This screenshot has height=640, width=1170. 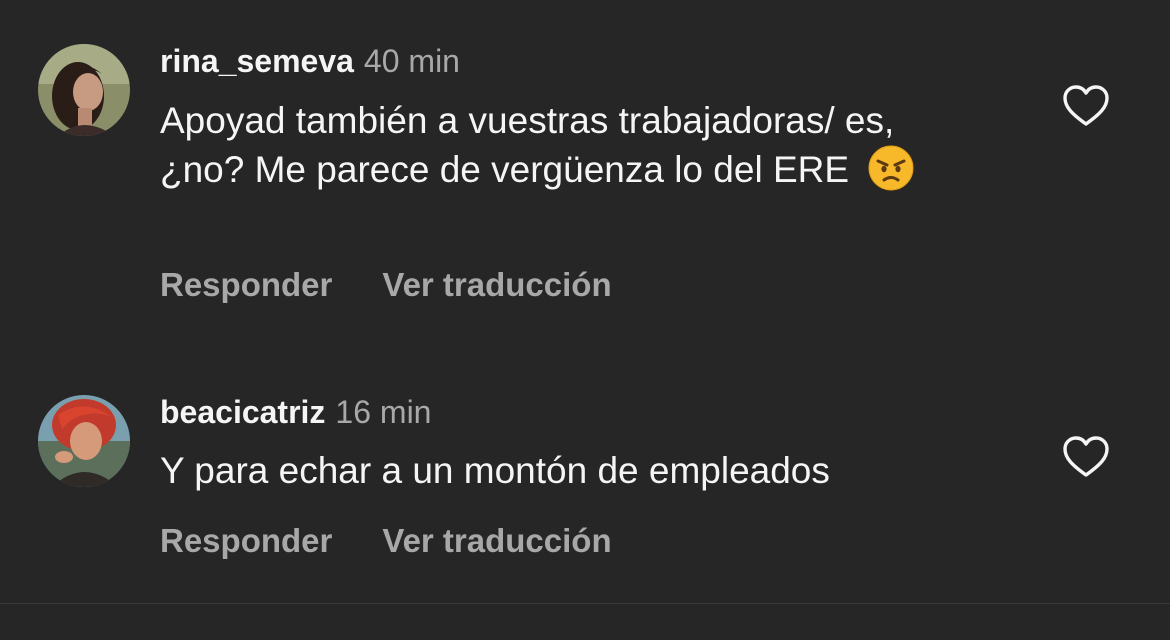 I want to click on comment-time: 16 min, so click(x=383, y=412).